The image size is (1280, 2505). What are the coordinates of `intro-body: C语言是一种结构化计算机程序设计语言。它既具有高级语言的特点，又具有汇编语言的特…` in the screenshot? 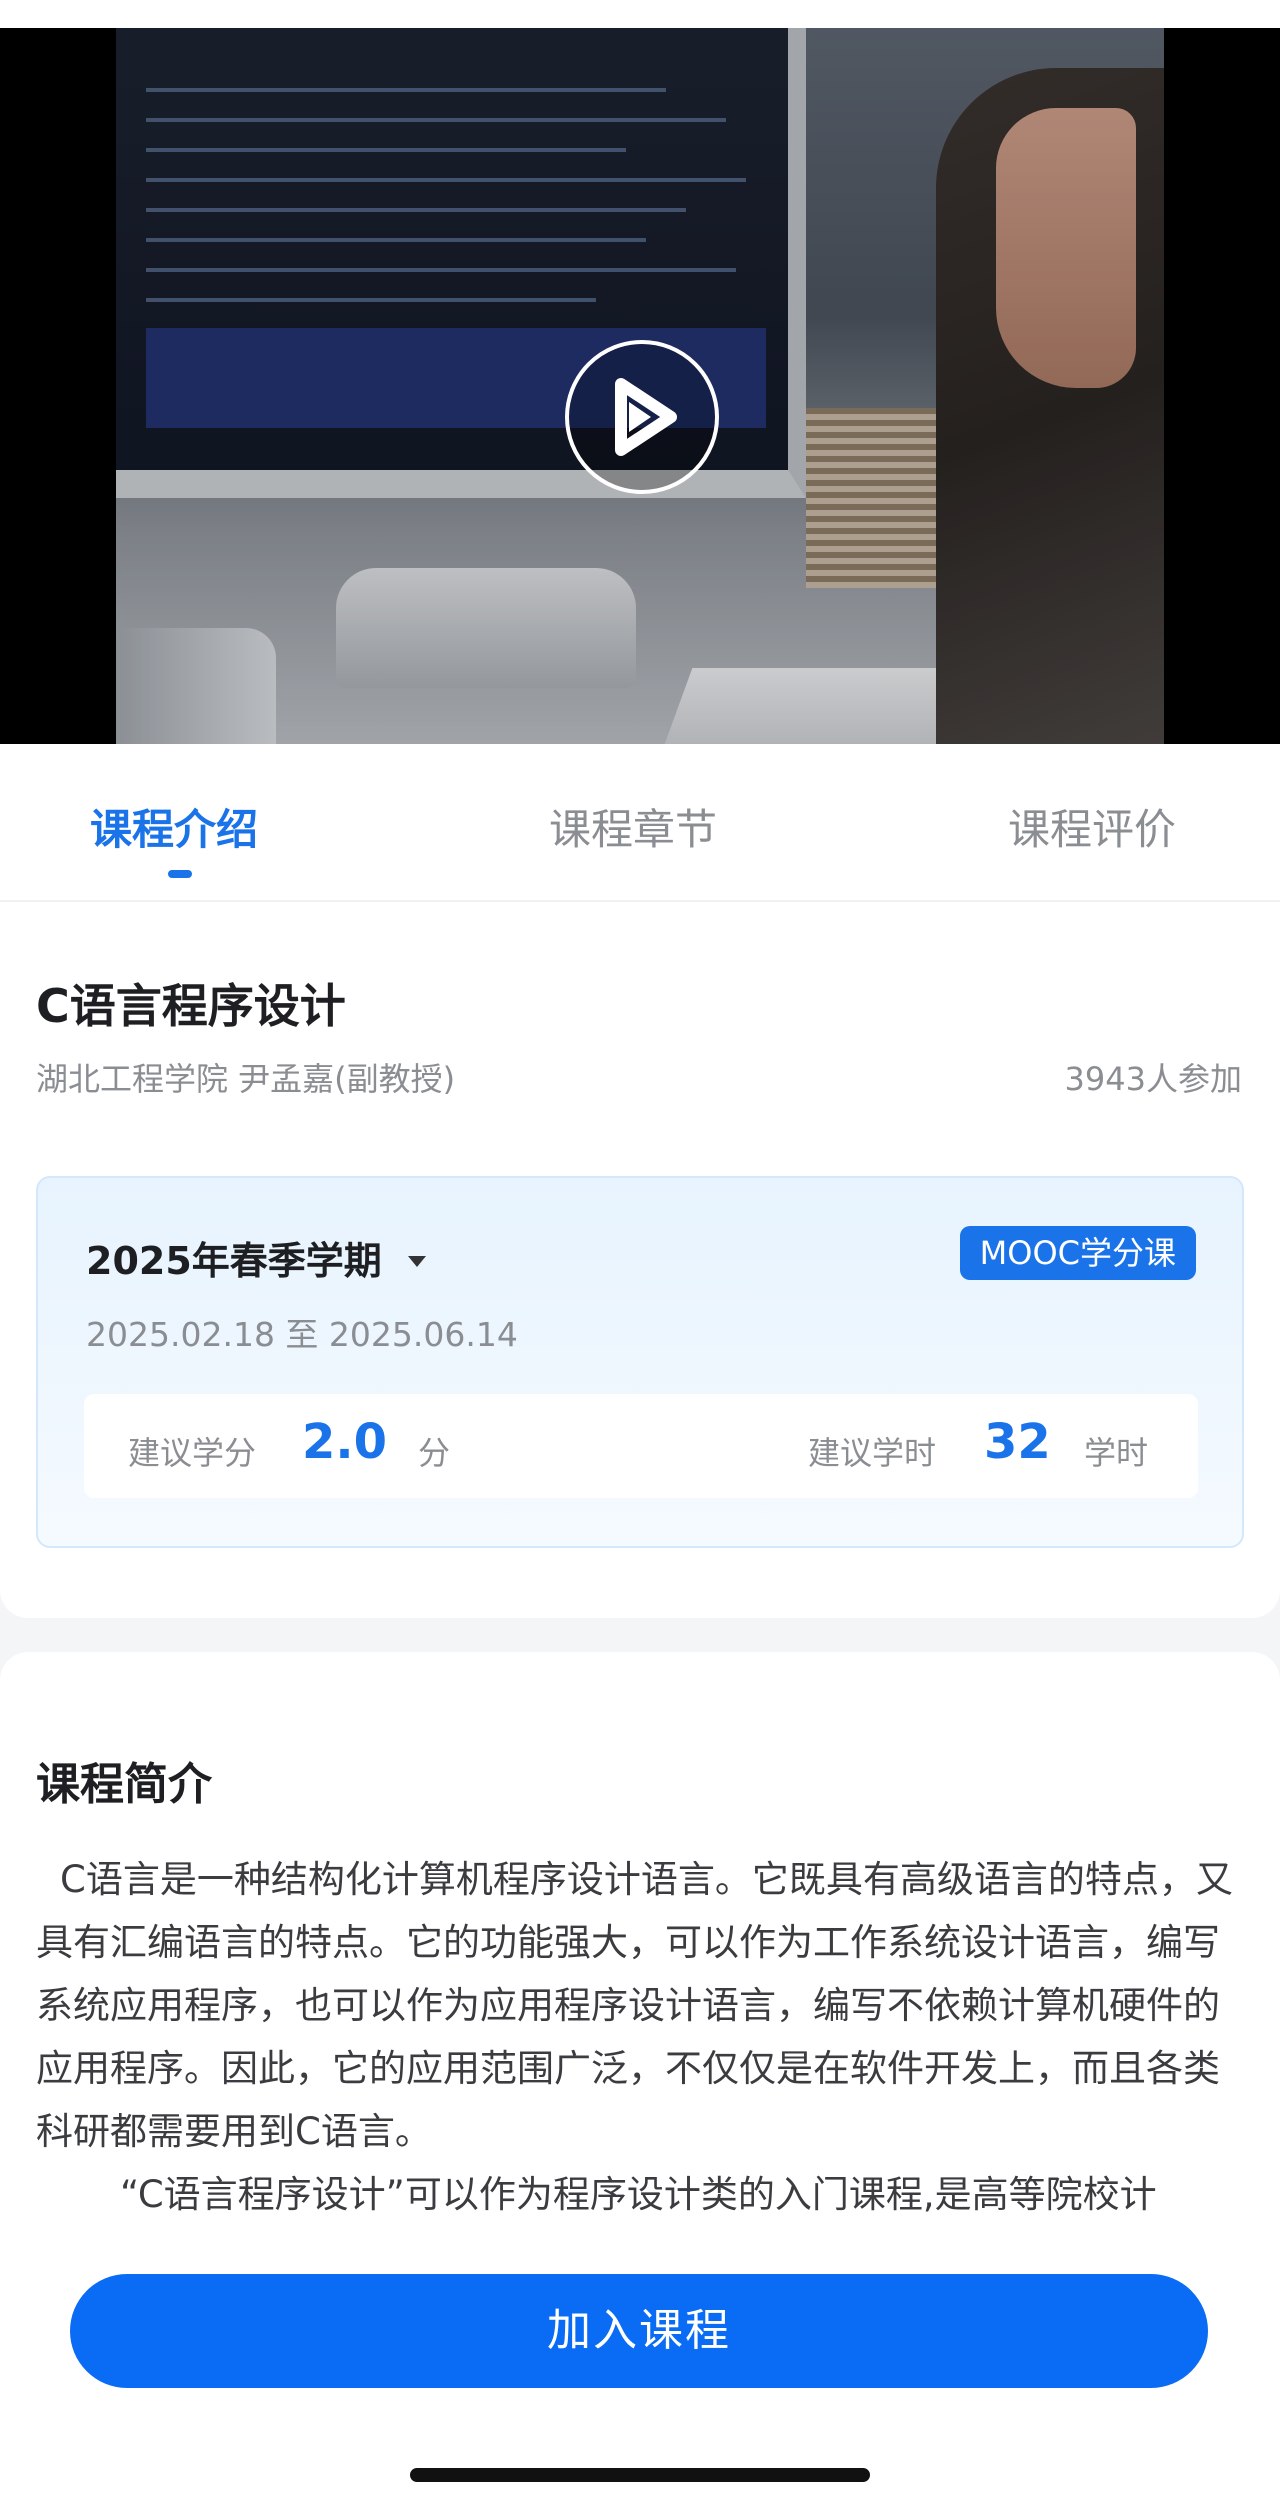 It's located at (642, 2037).